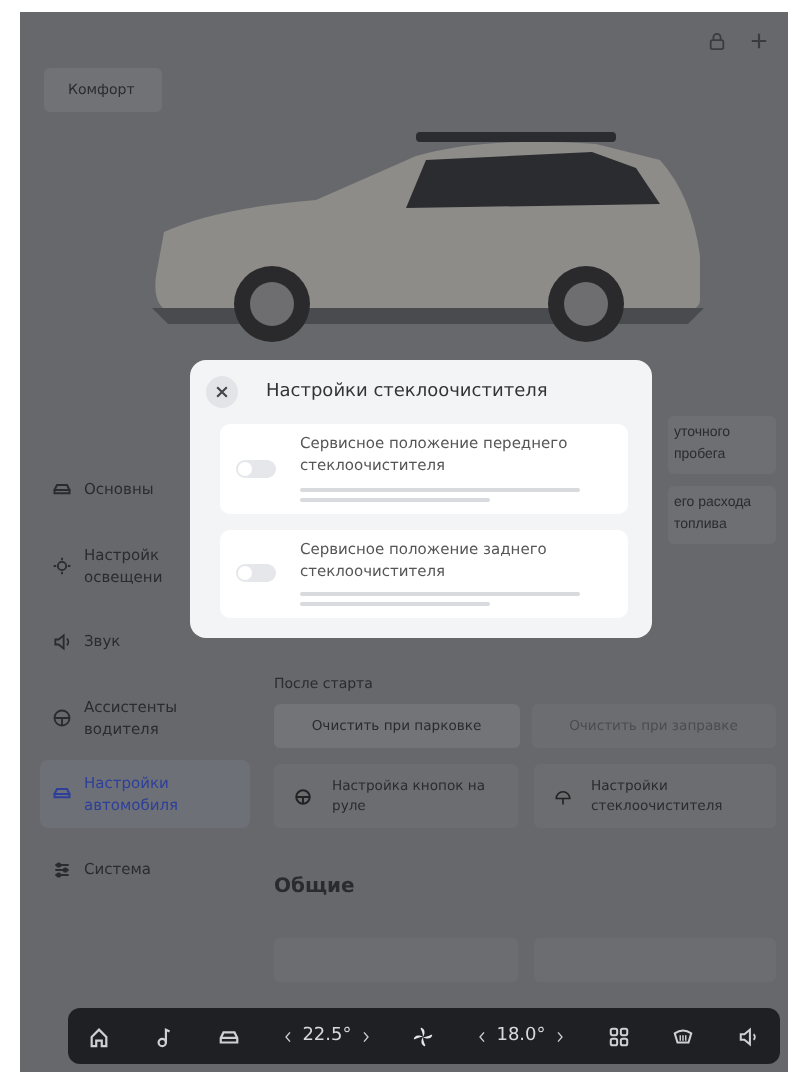 Image resolution: width=808 pixels, height=1078 pixels. I want to click on sliders-icon, so click(62, 870).